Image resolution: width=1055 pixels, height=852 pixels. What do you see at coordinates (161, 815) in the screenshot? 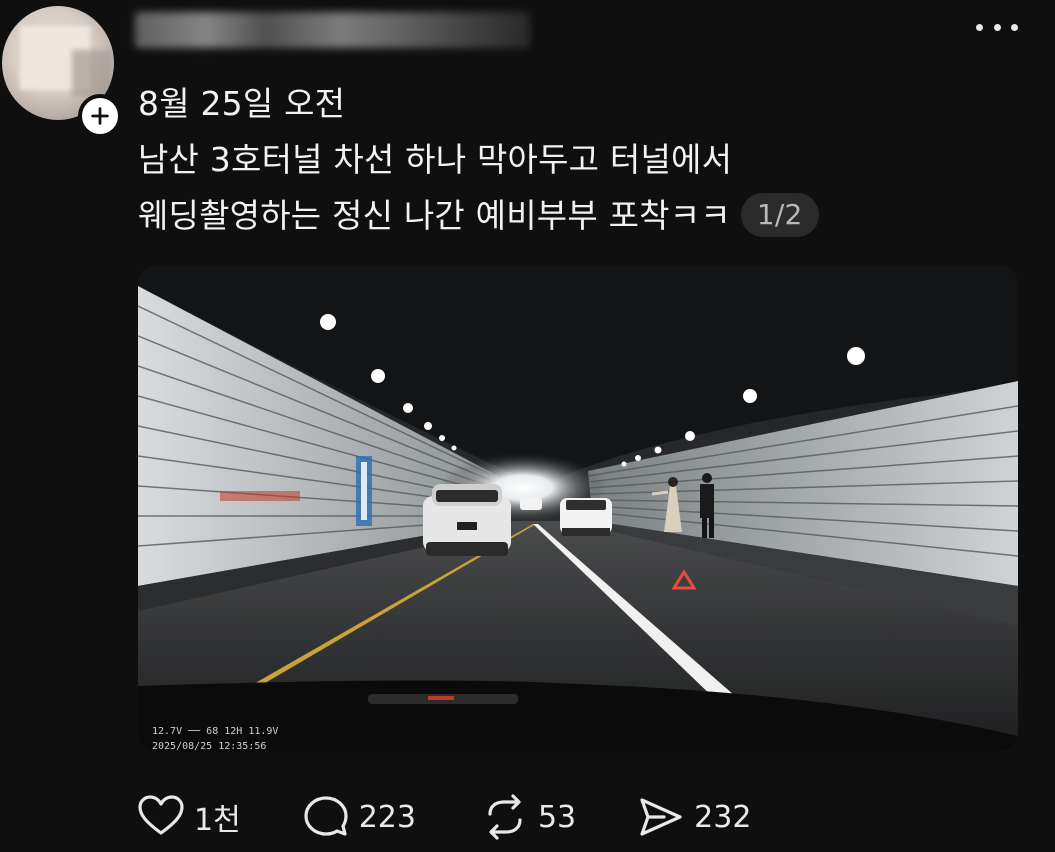
I see `heart-icon` at bounding box center [161, 815].